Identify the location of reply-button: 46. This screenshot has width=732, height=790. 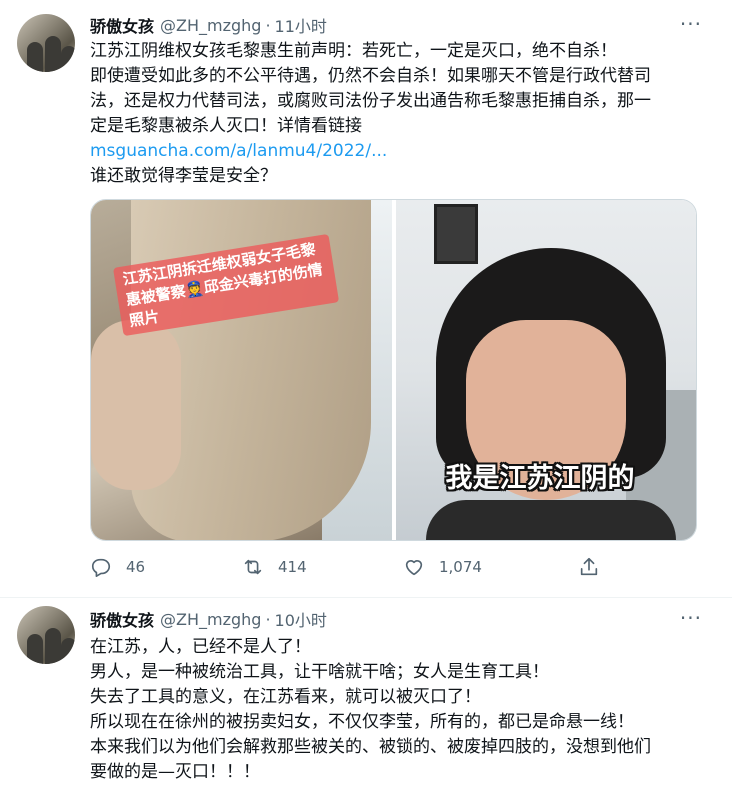
(117, 567).